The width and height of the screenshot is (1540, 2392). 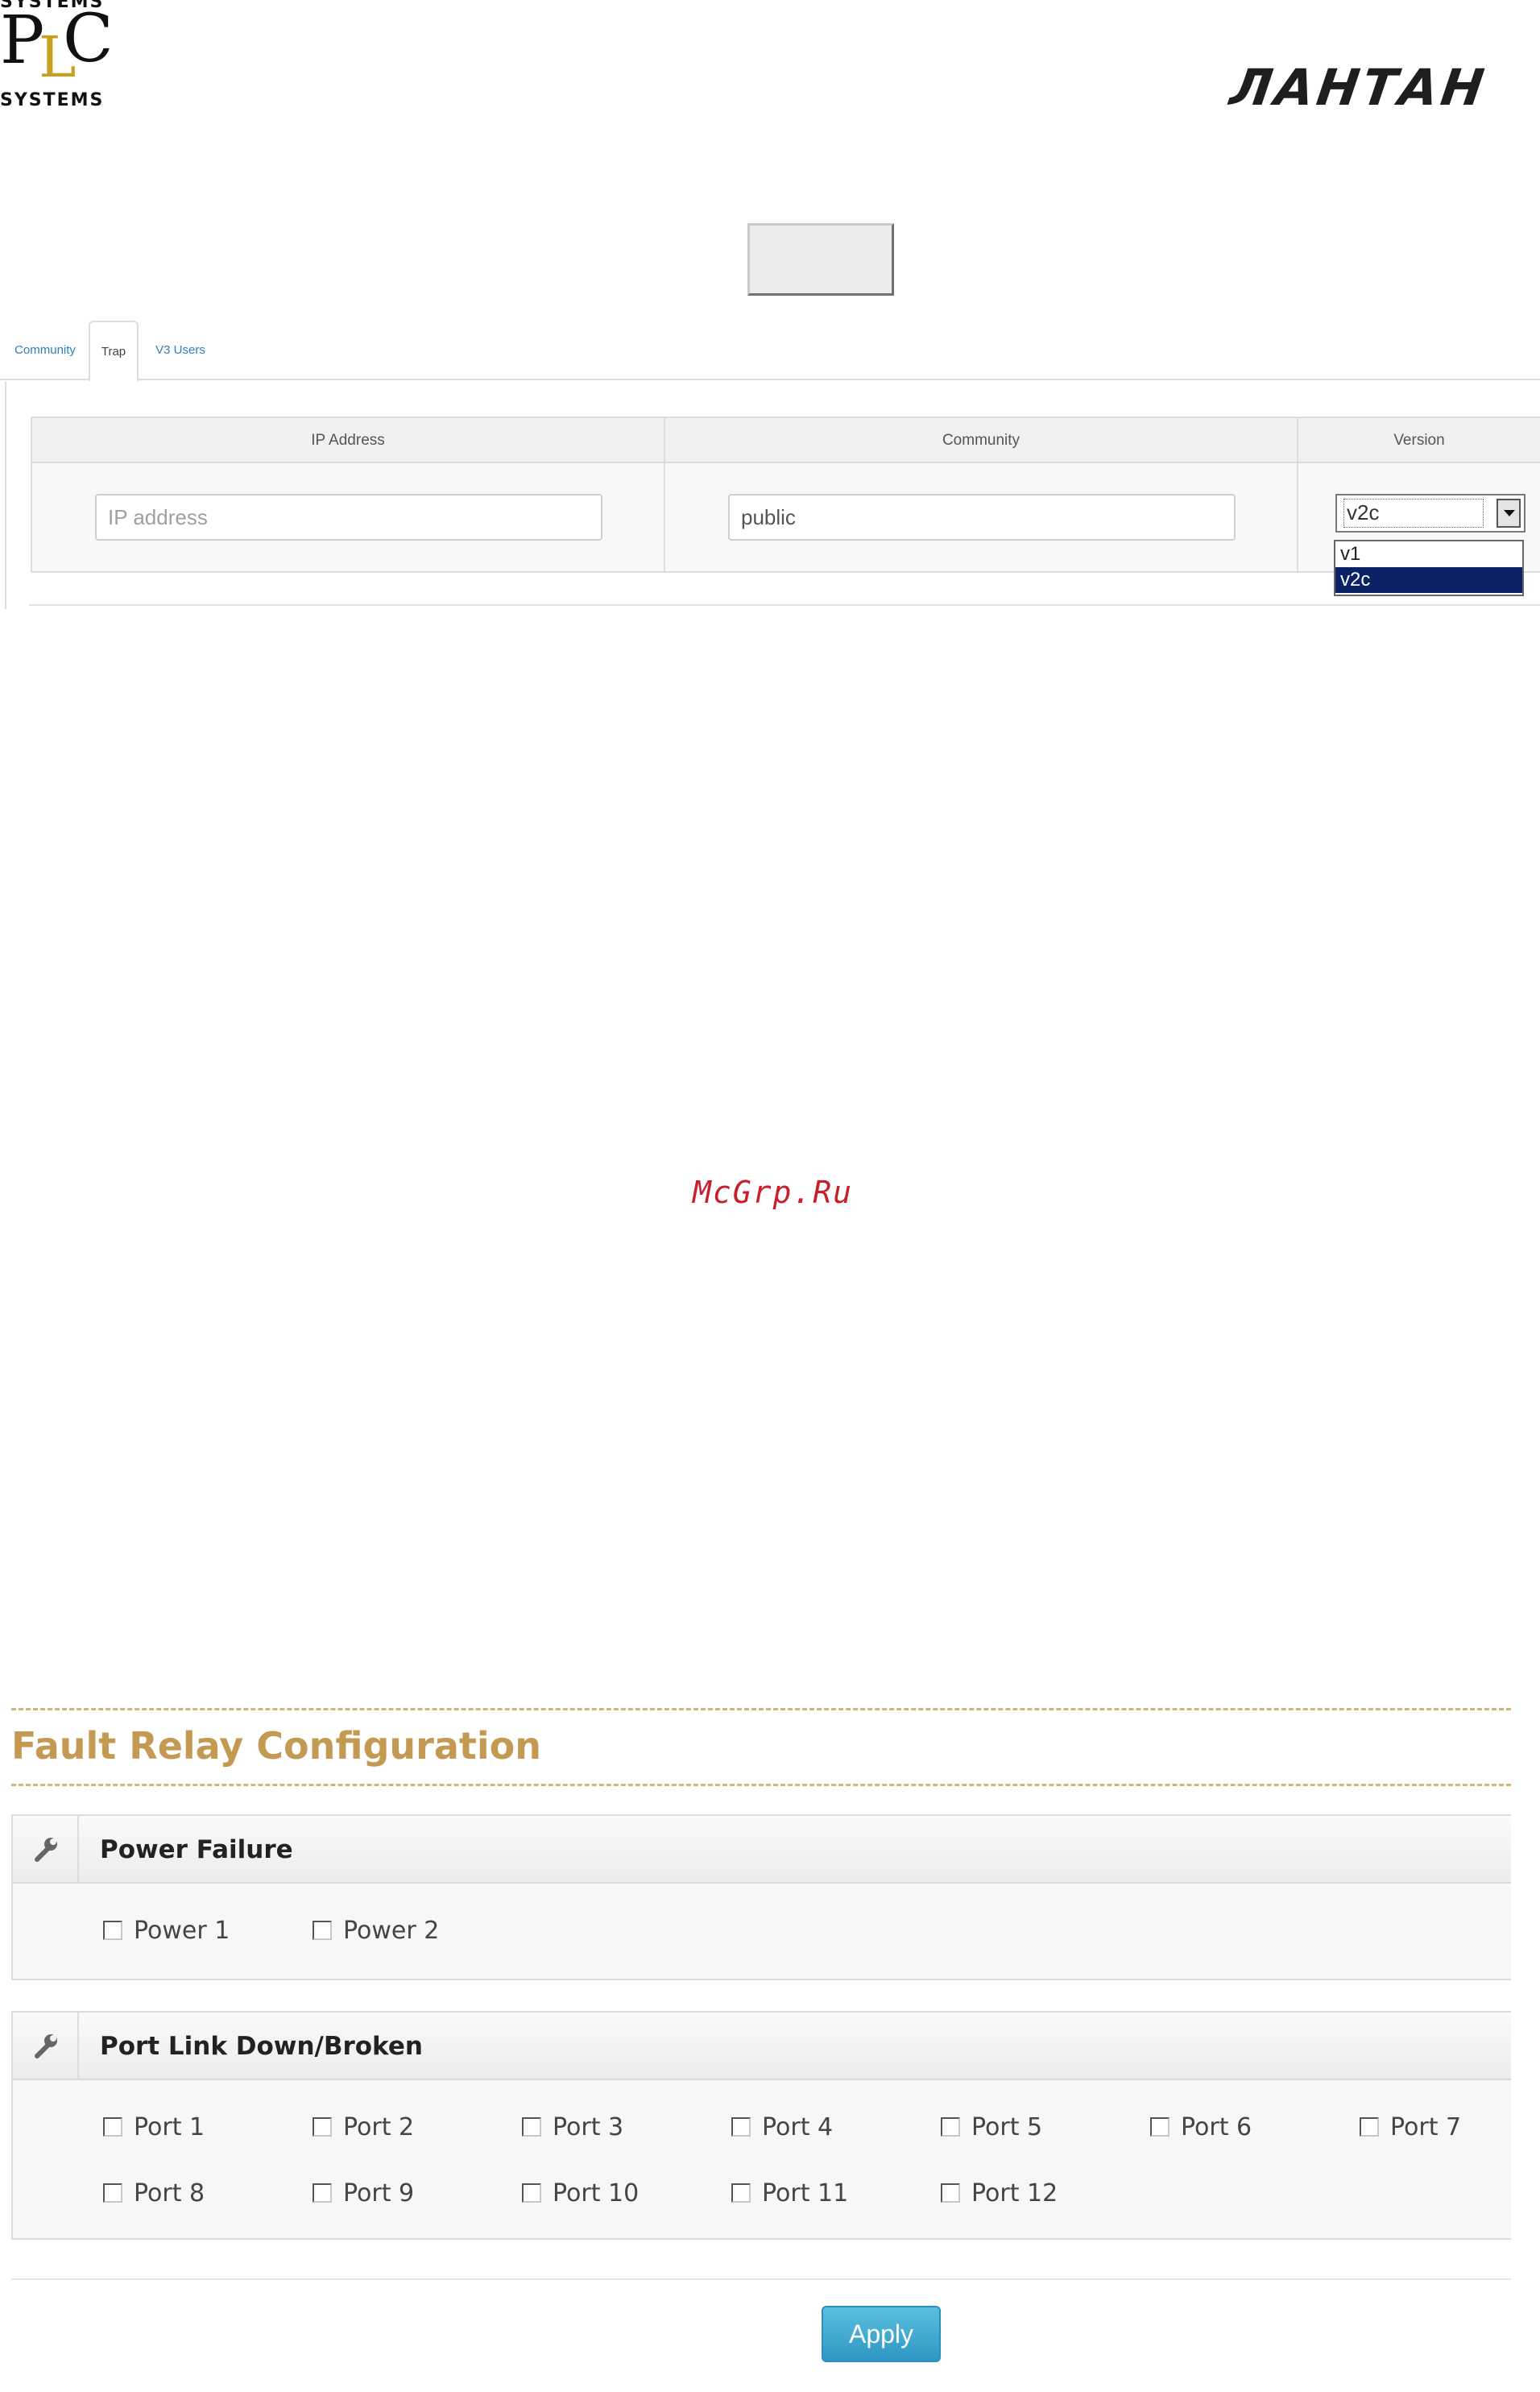 What do you see at coordinates (982, 517) in the screenshot?
I see `community-input` at bounding box center [982, 517].